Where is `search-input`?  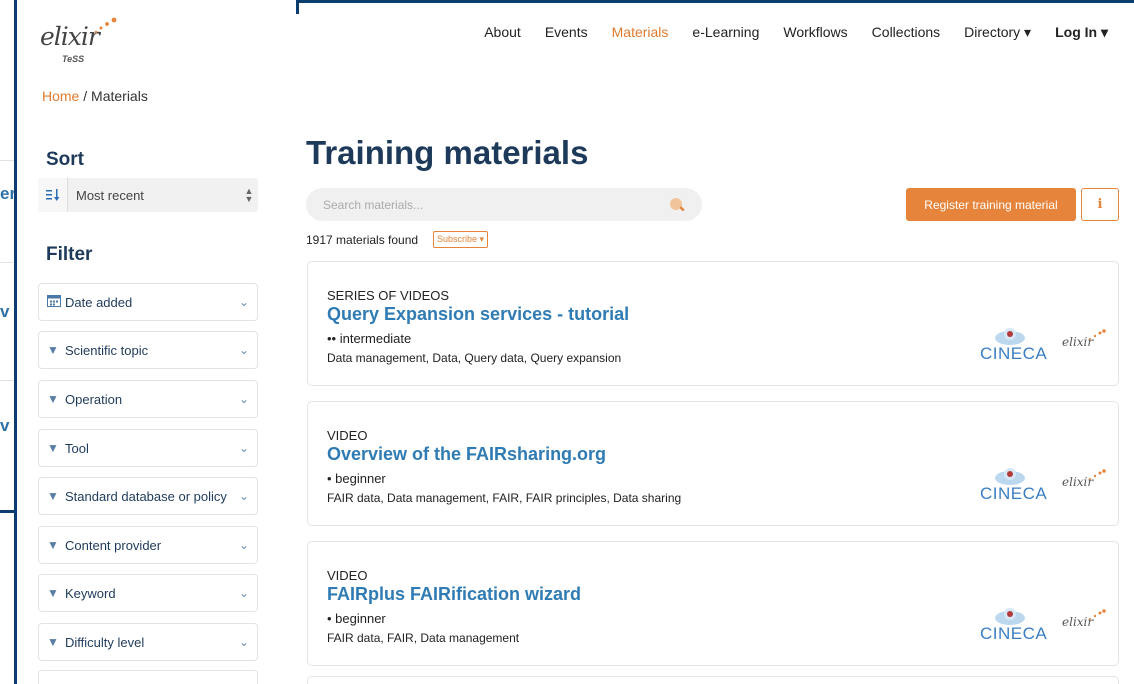
search-input is located at coordinates (504, 204).